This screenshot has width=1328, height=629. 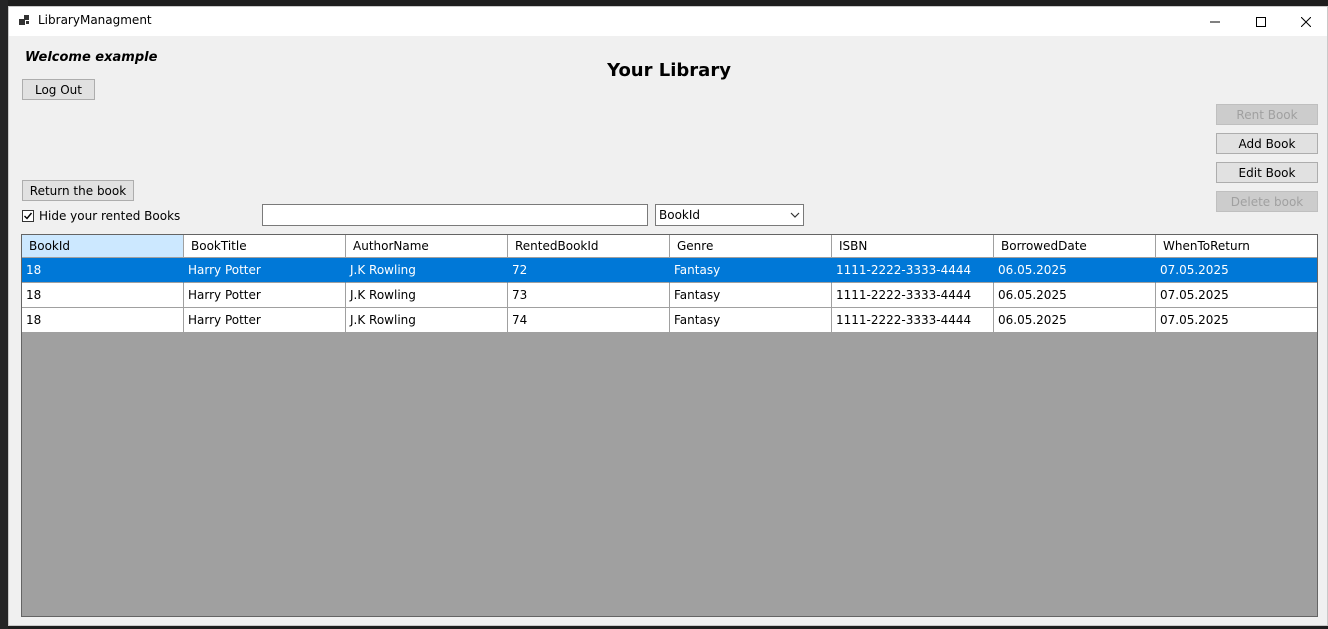 What do you see at coordinates (24, 20) in the screenshot?
I see `app-icon` at bounding box center [24, 20].